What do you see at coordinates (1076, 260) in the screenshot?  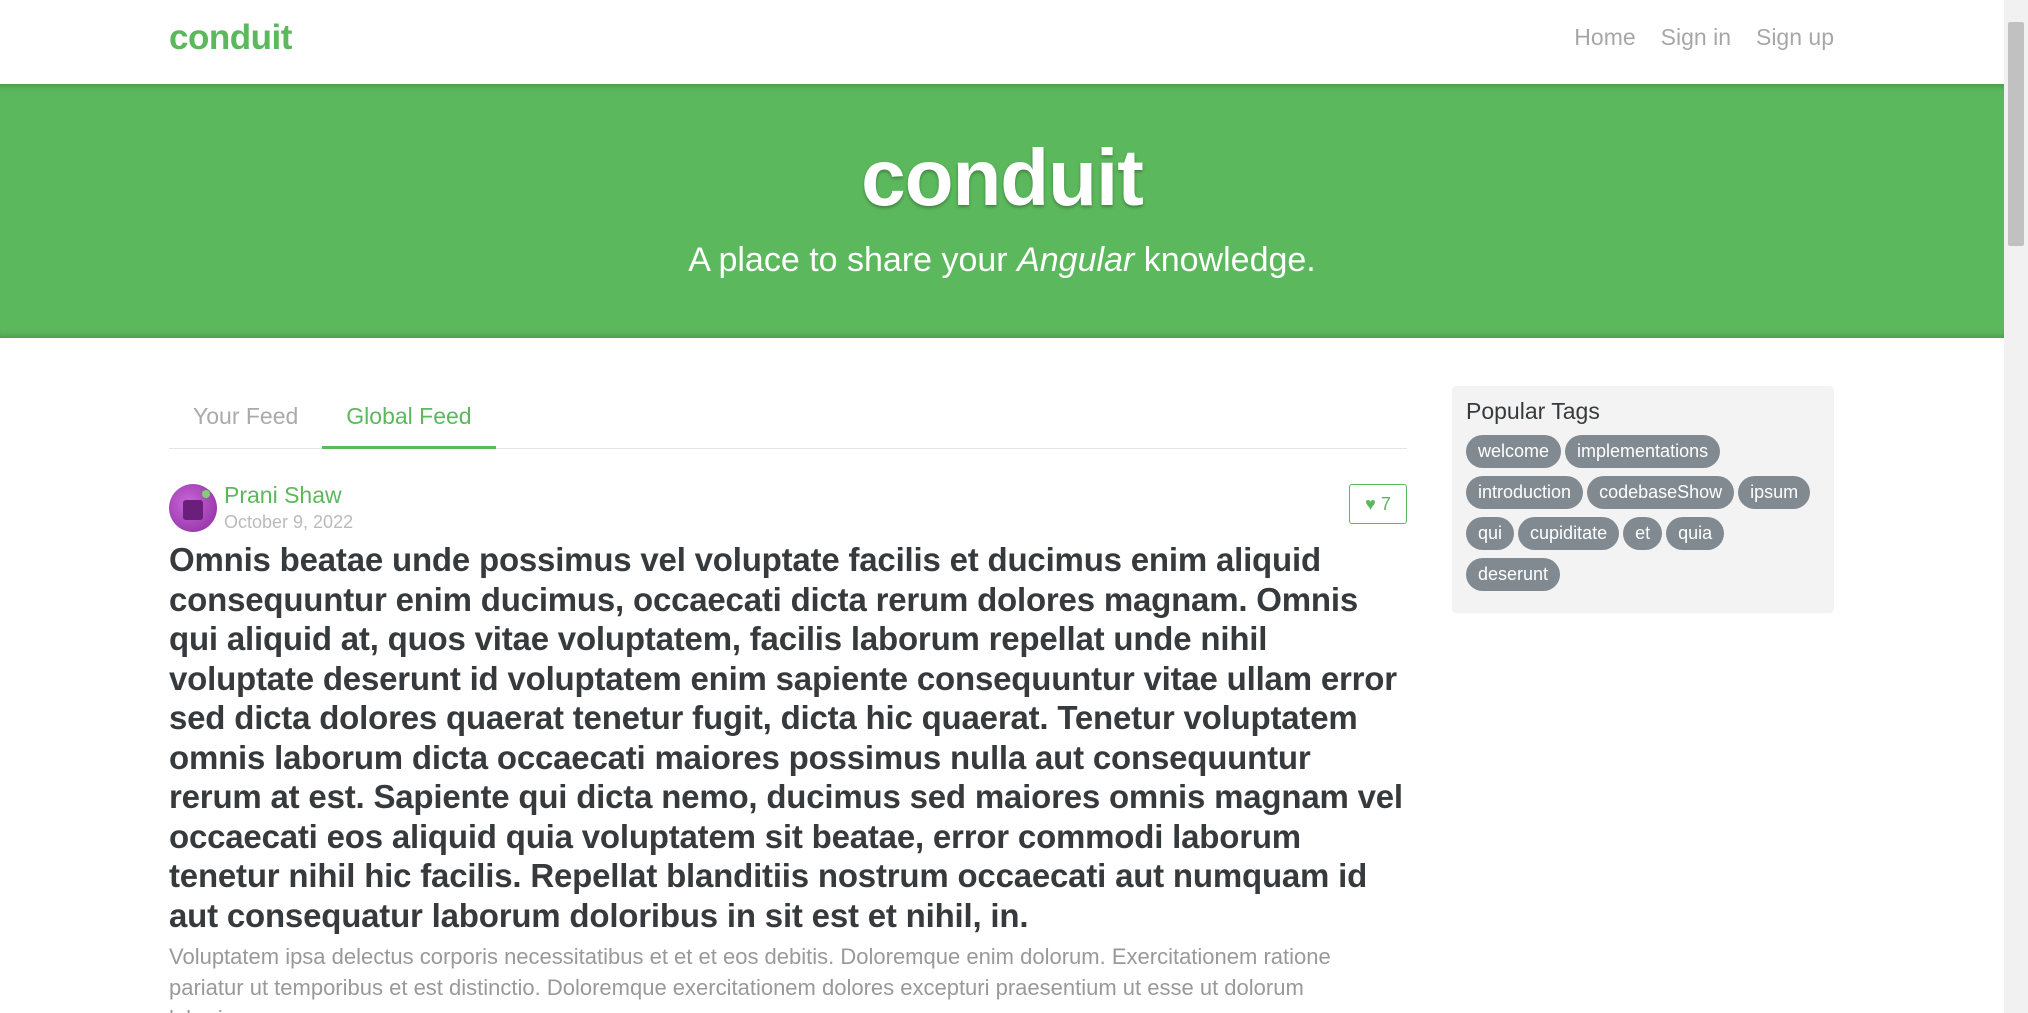 I see `banner-subtitle-emphasis: Angular` at bounding box center [1076, 260].